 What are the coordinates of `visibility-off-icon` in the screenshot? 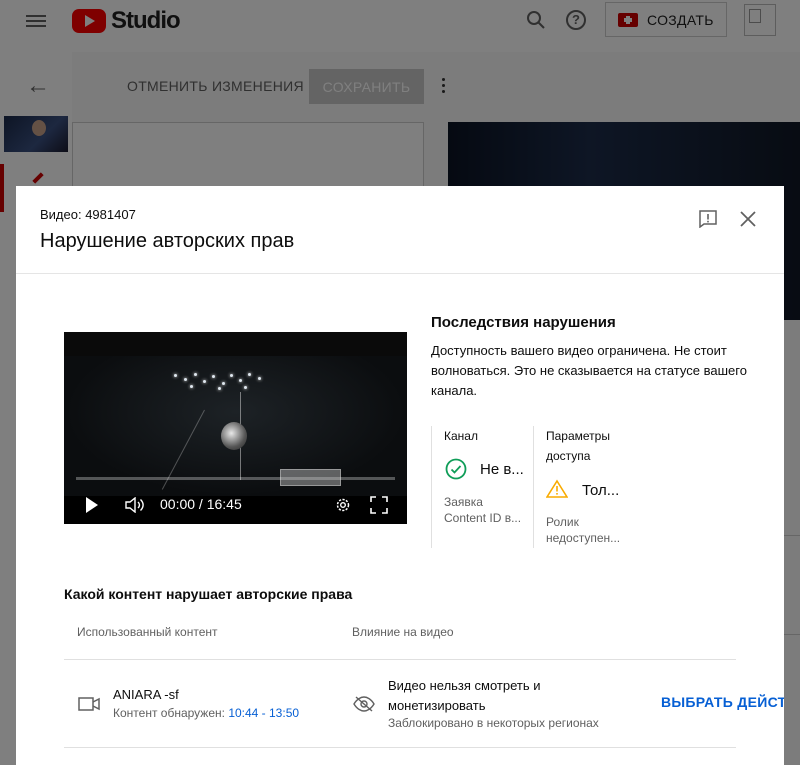 It's located at (364, 704).